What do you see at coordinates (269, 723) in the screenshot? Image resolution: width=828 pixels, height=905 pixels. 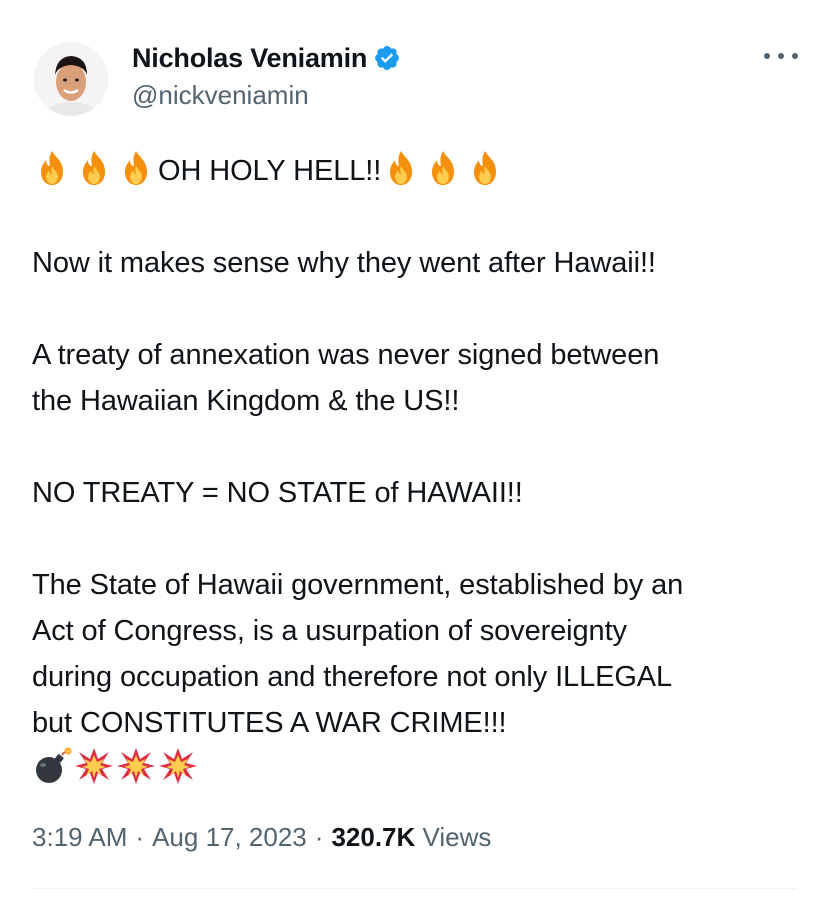 I see `tweet-paragraph-5-line-4: but CONSTITUTES A WAR CRIME!!!` at bounding box center [269, 723].